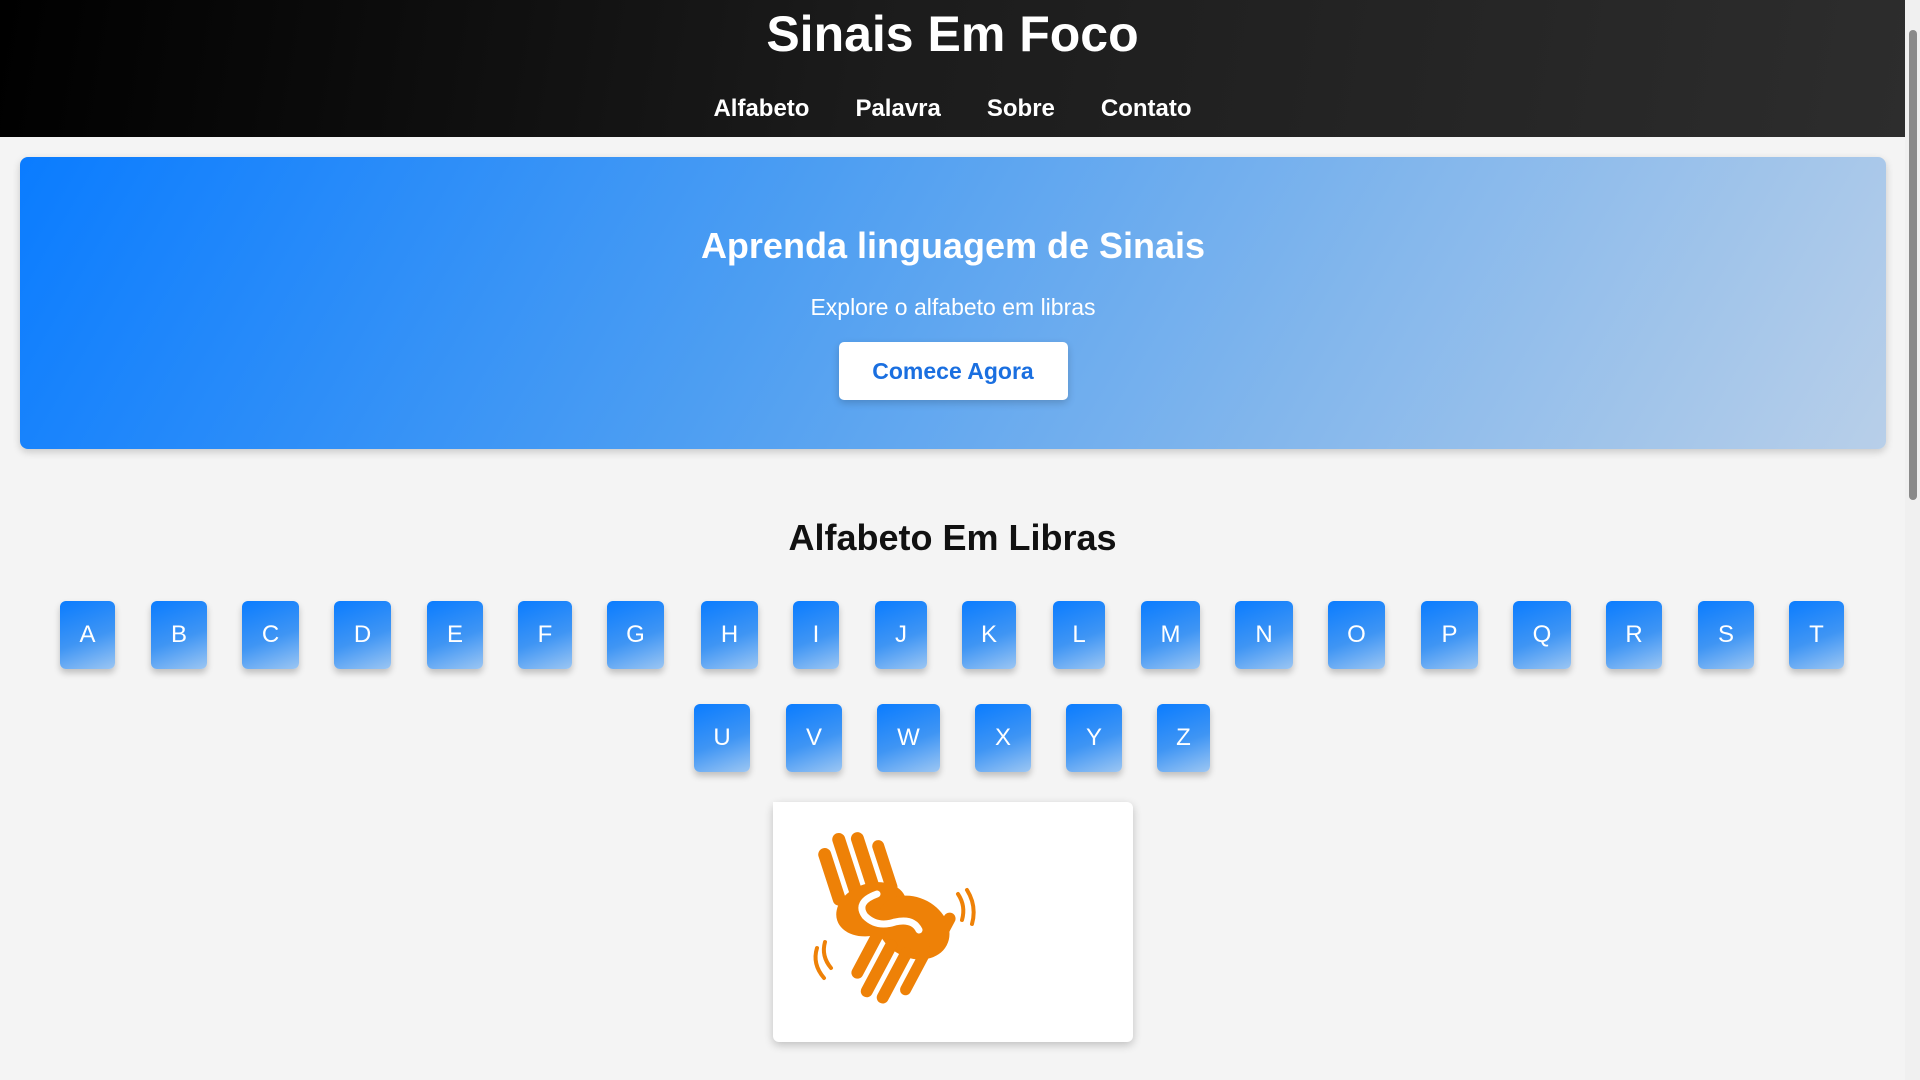 The image size is (1920, 1080). Describe the element at coordinates (814, 738) in the screenshot. I see `letter-tile-v: V` at that location.